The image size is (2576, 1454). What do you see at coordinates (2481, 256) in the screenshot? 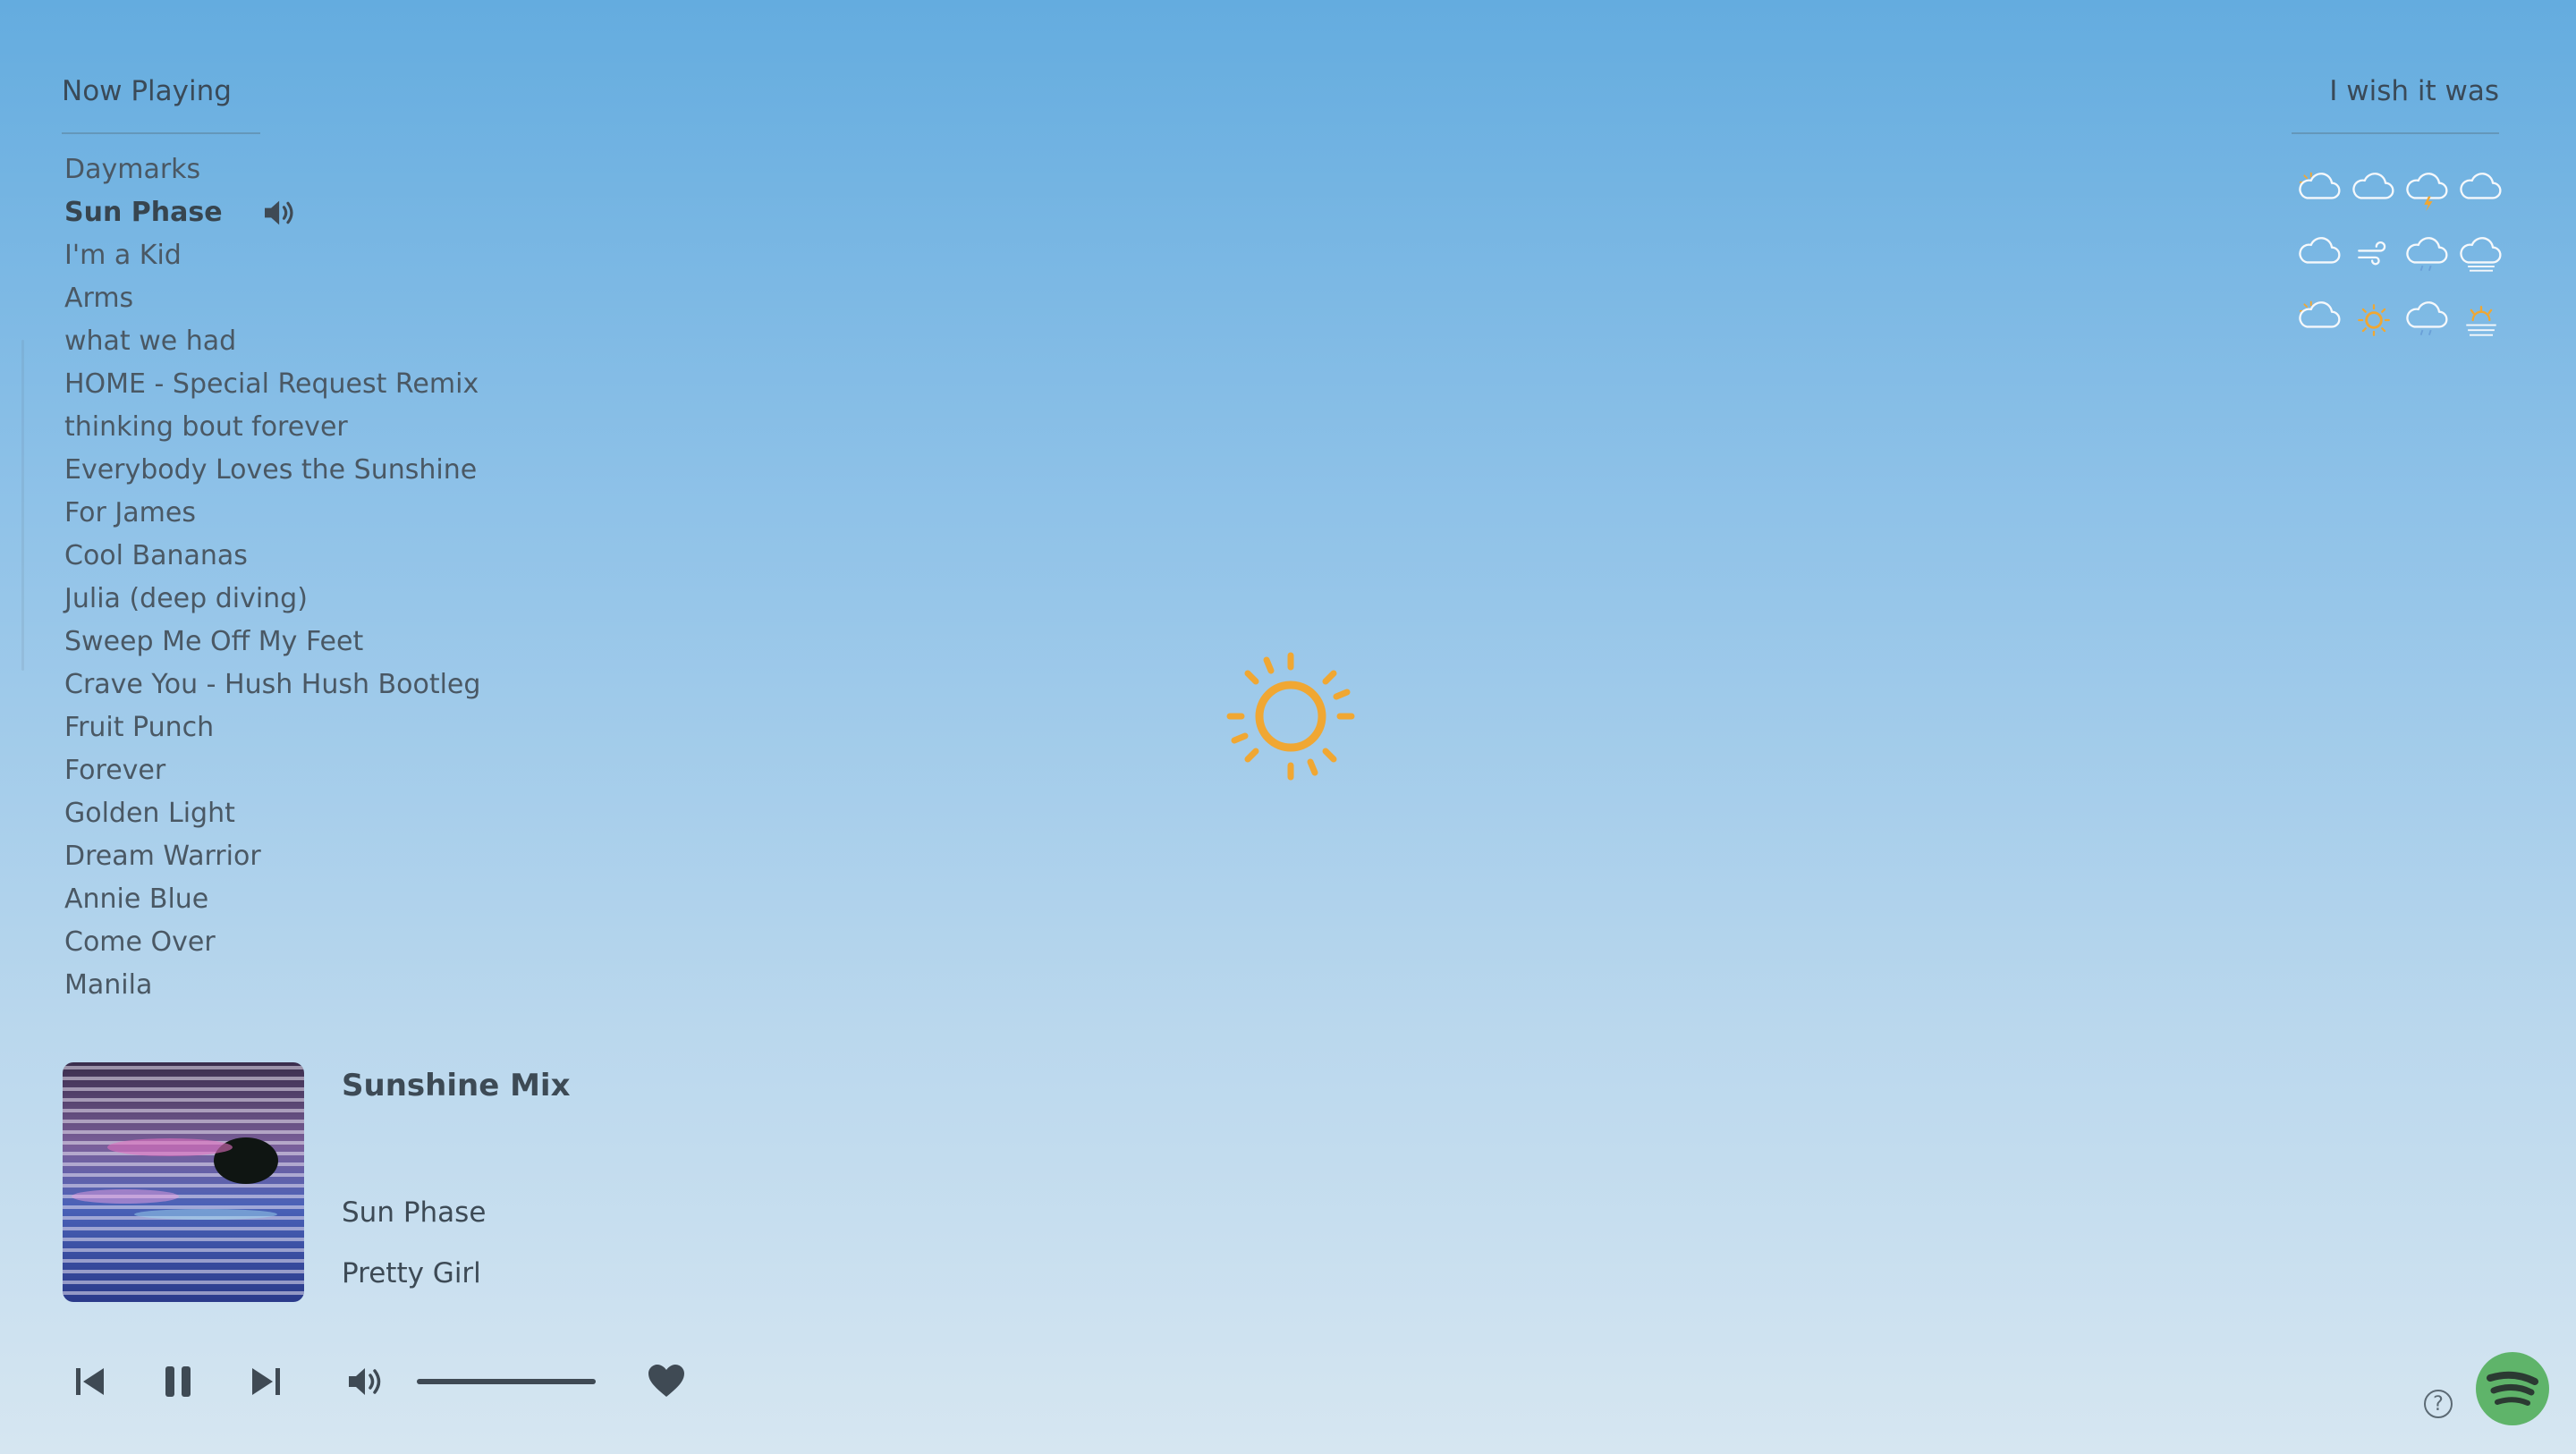
I see `fog-cloud-icon` at bounding box center [2481, 256].